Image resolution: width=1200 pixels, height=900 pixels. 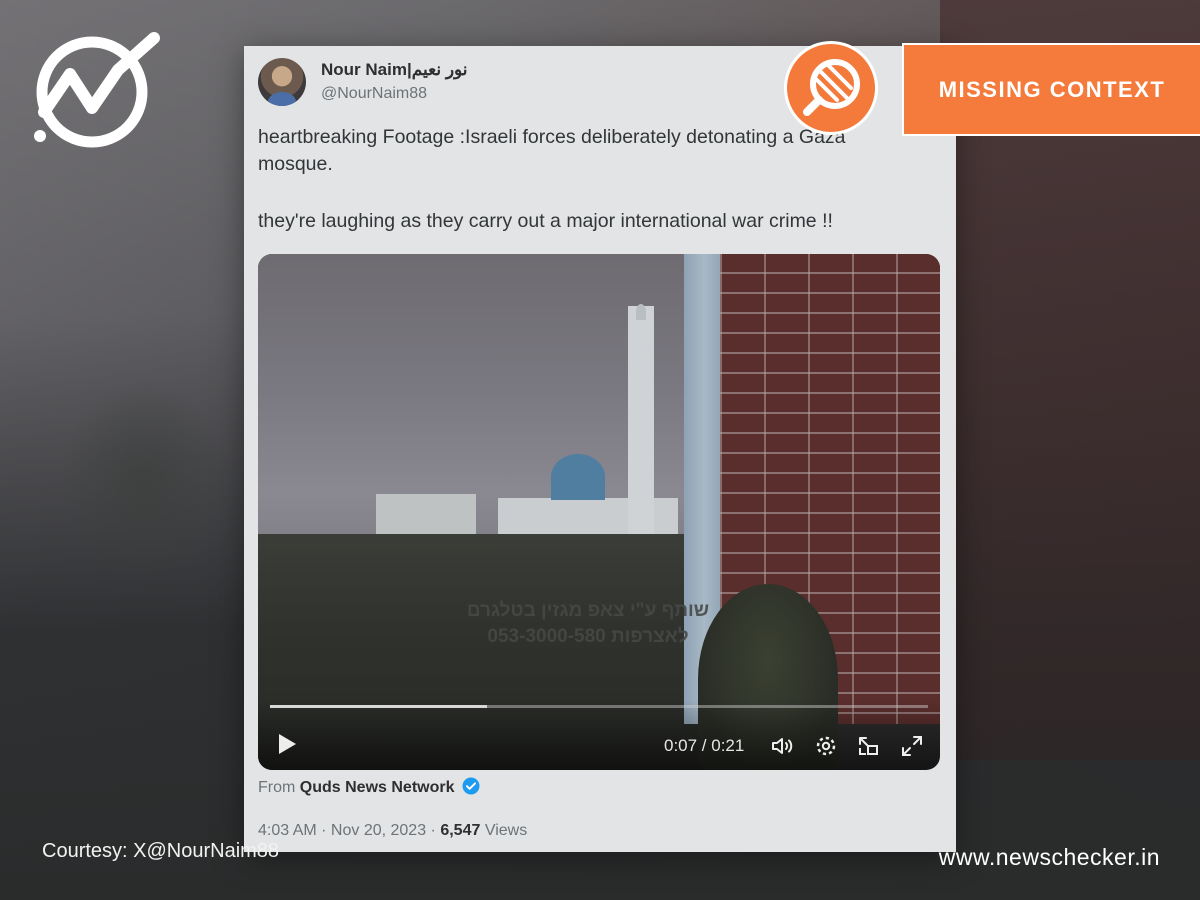 What do you see at coordinates (782, 746) in the screenshot?
I see `volume-icon` at bounding box center [782, 746].